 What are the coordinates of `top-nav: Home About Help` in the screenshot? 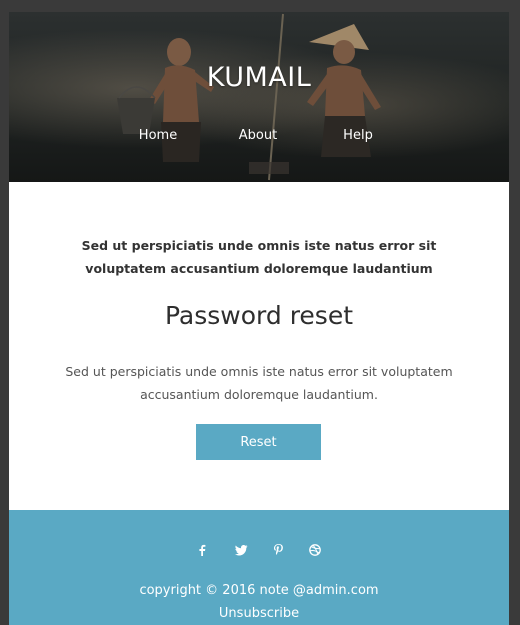 It's located at (259, 138).